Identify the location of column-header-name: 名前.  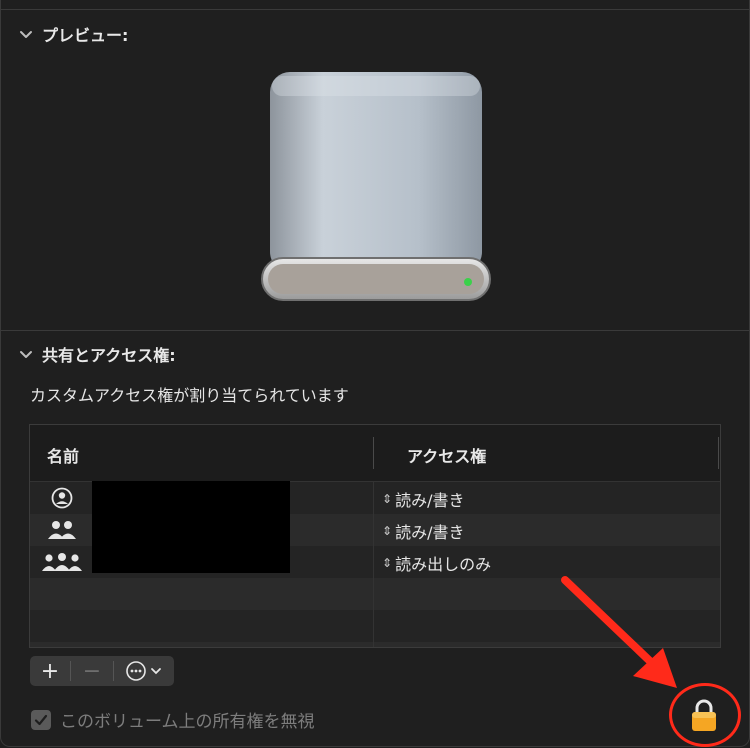
(63, 455).